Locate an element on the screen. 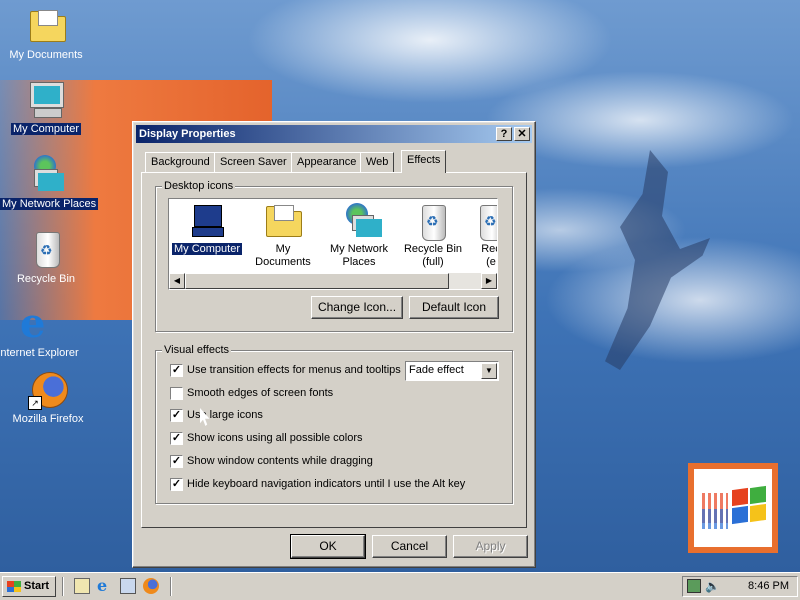  checkbox-label: Show icons using all possible colors is located at coordinates (275, 438).